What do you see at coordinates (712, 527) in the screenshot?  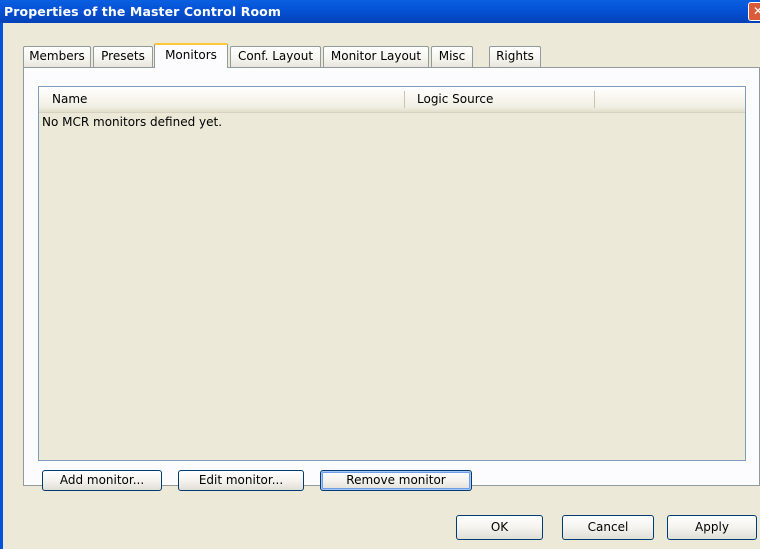 I see `apply-button: Apply` at bounding box center [712, 527].